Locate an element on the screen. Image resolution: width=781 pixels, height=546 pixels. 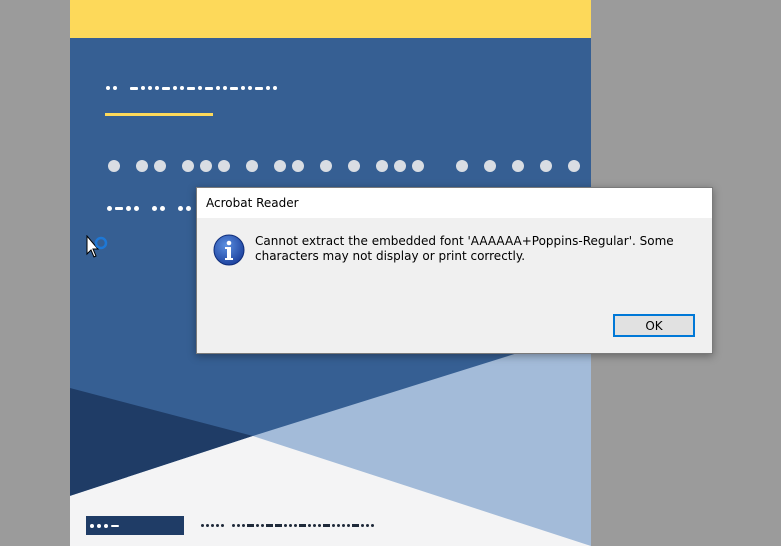
redacted-heading is located at coordinates (193, 88).